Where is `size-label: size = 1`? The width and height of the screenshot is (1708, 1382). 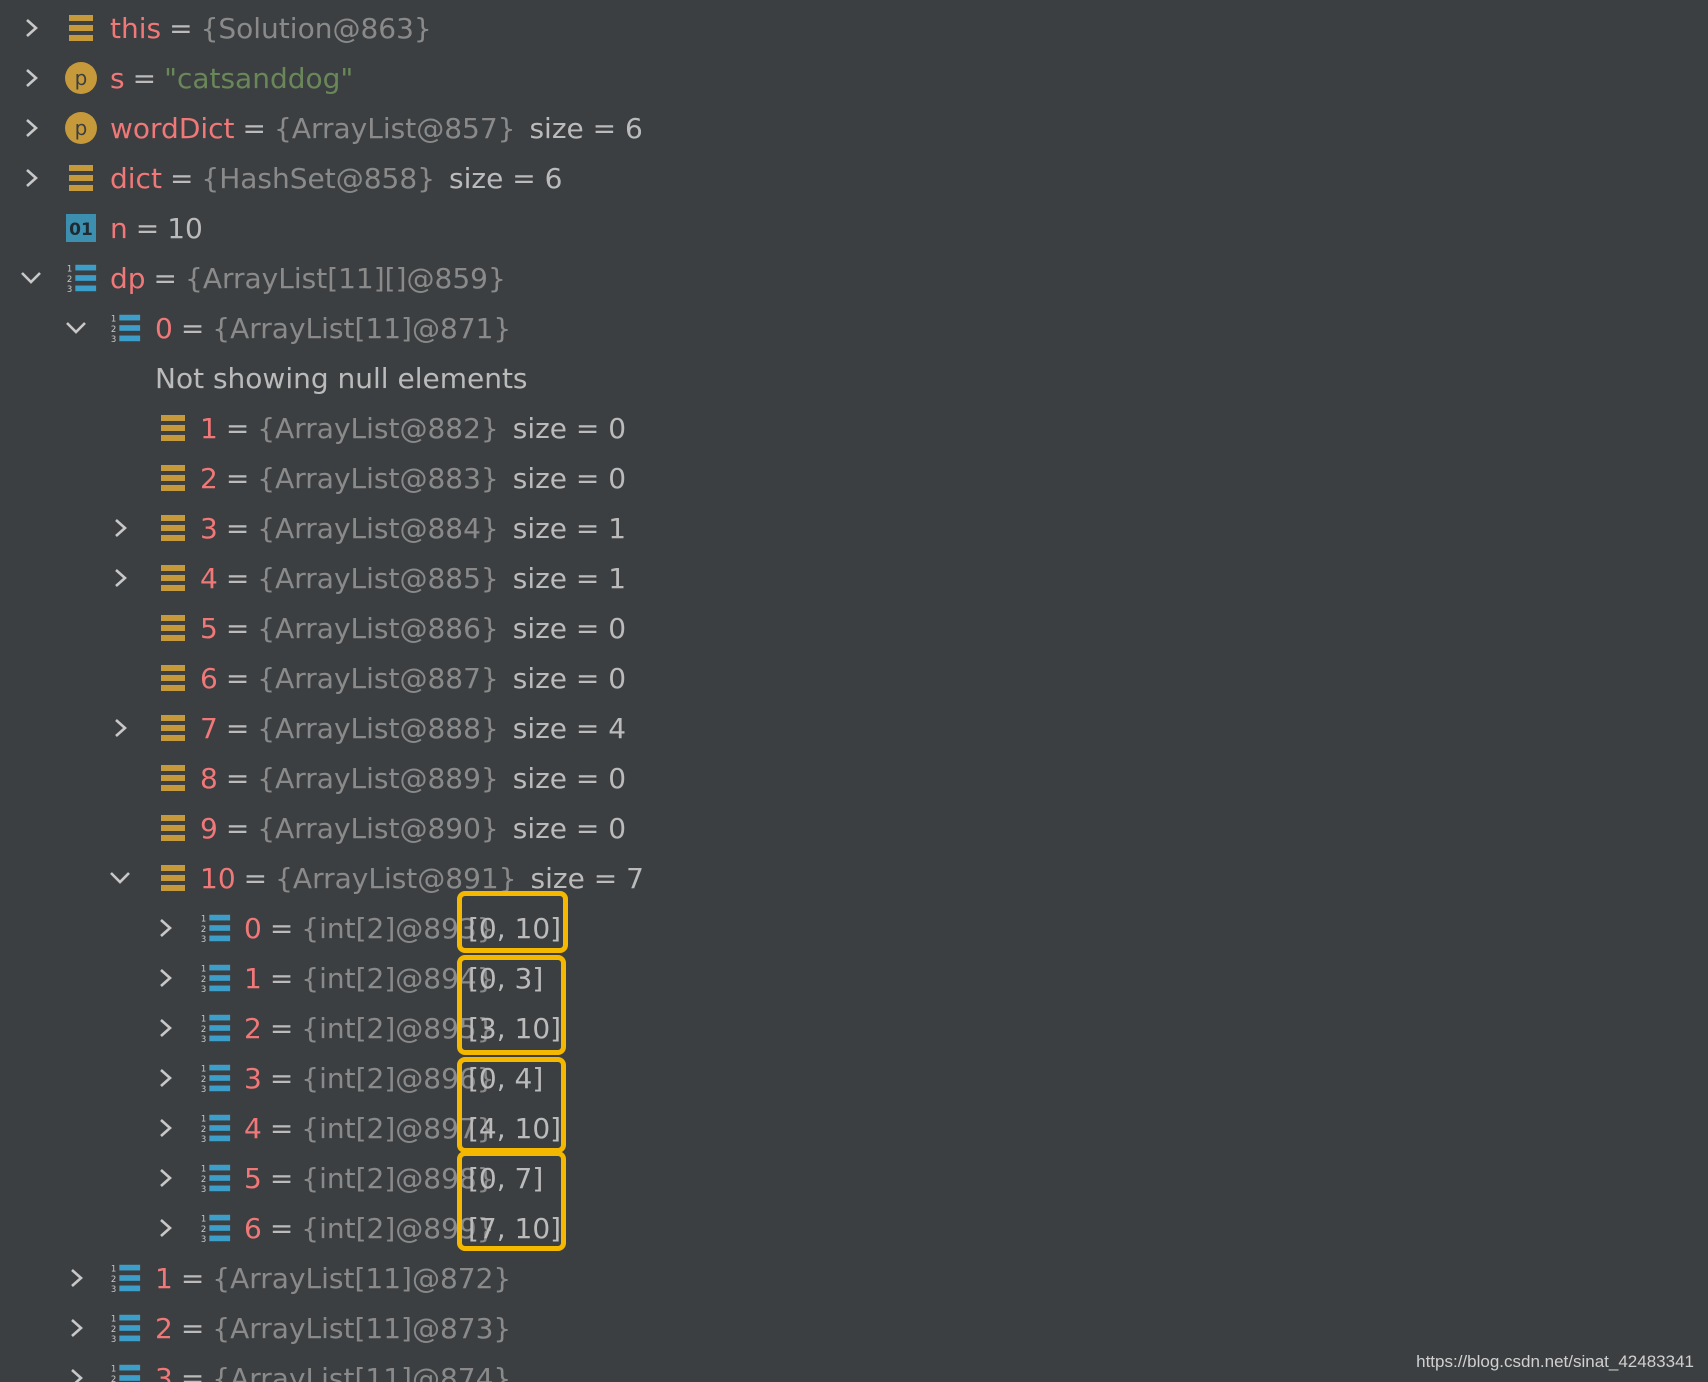 size-label: size = 1 is located at coordinates (569, 528).